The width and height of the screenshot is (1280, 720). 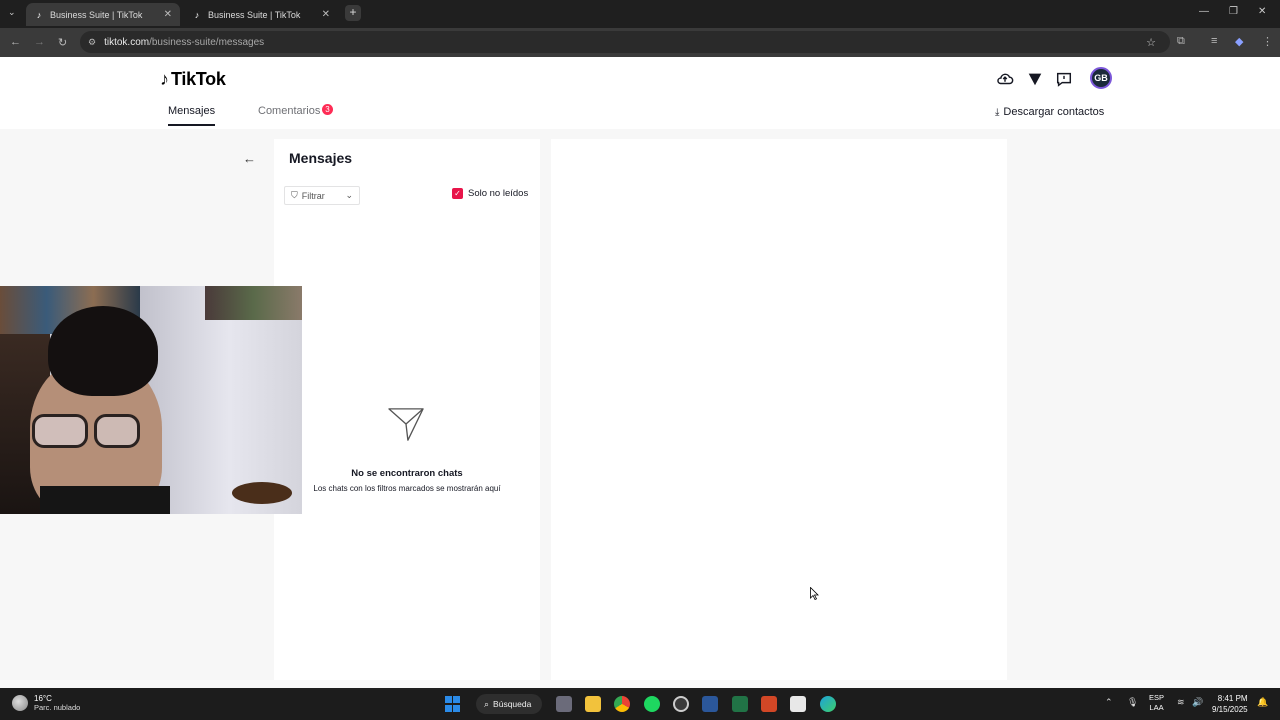 What do you see at coordinates (327, 109) in the screenshot?
I see `comments-count-badge: 3` at bounding box center [327, 109].